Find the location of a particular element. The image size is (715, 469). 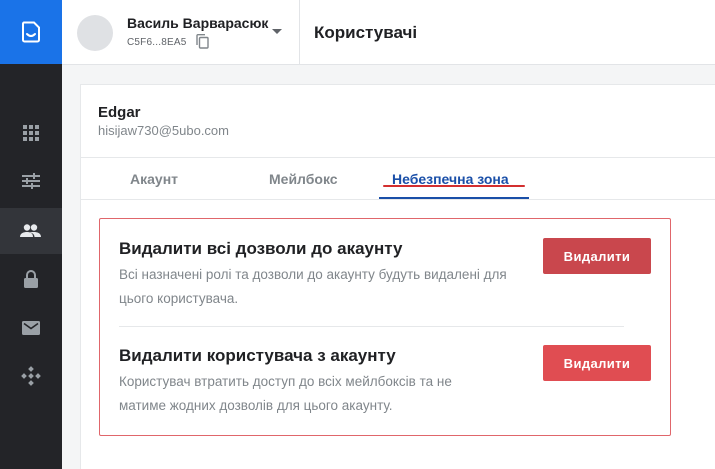

sidebar-item-integrations is located at coordinates (31, 376).